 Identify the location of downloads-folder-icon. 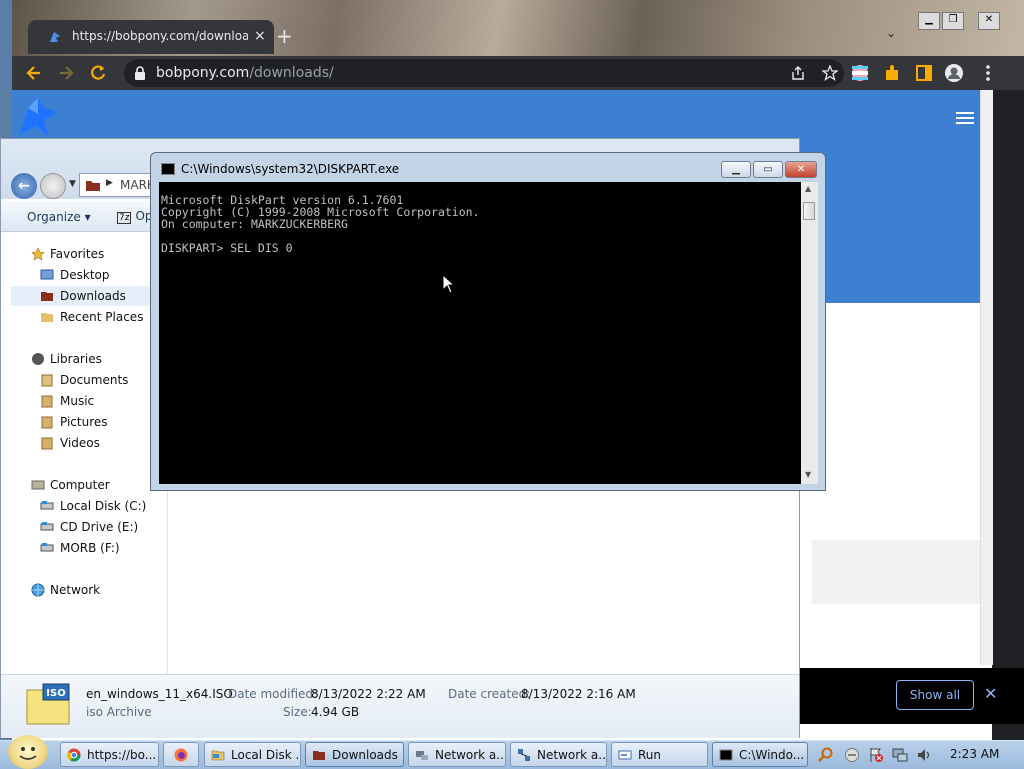
(319, 755).